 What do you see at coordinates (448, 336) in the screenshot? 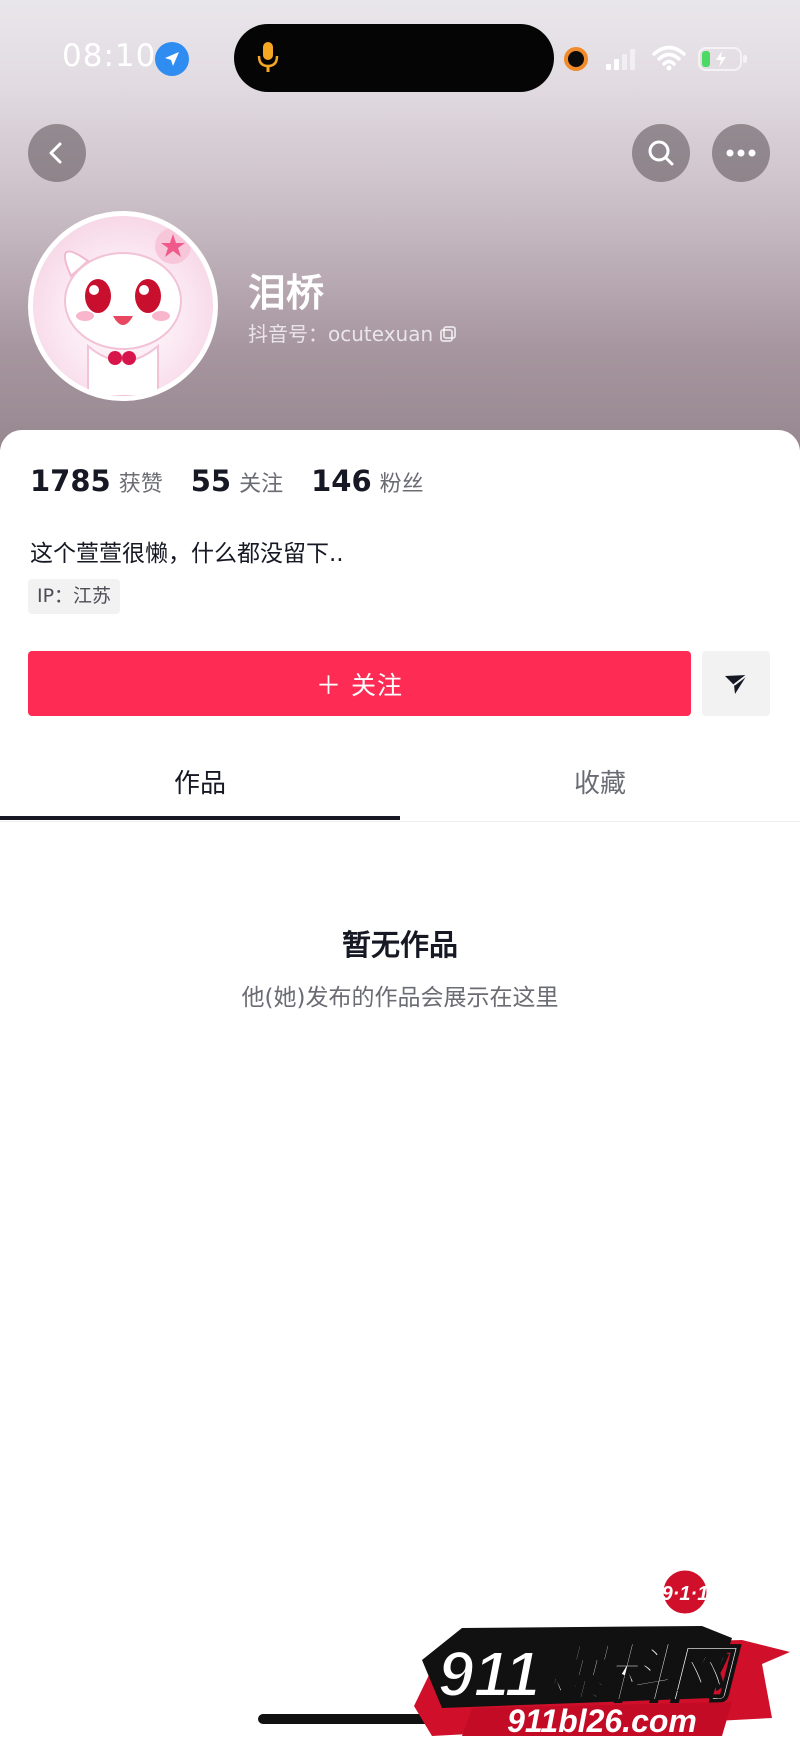
I see `copy-icon` at bounding box center [448, 336].